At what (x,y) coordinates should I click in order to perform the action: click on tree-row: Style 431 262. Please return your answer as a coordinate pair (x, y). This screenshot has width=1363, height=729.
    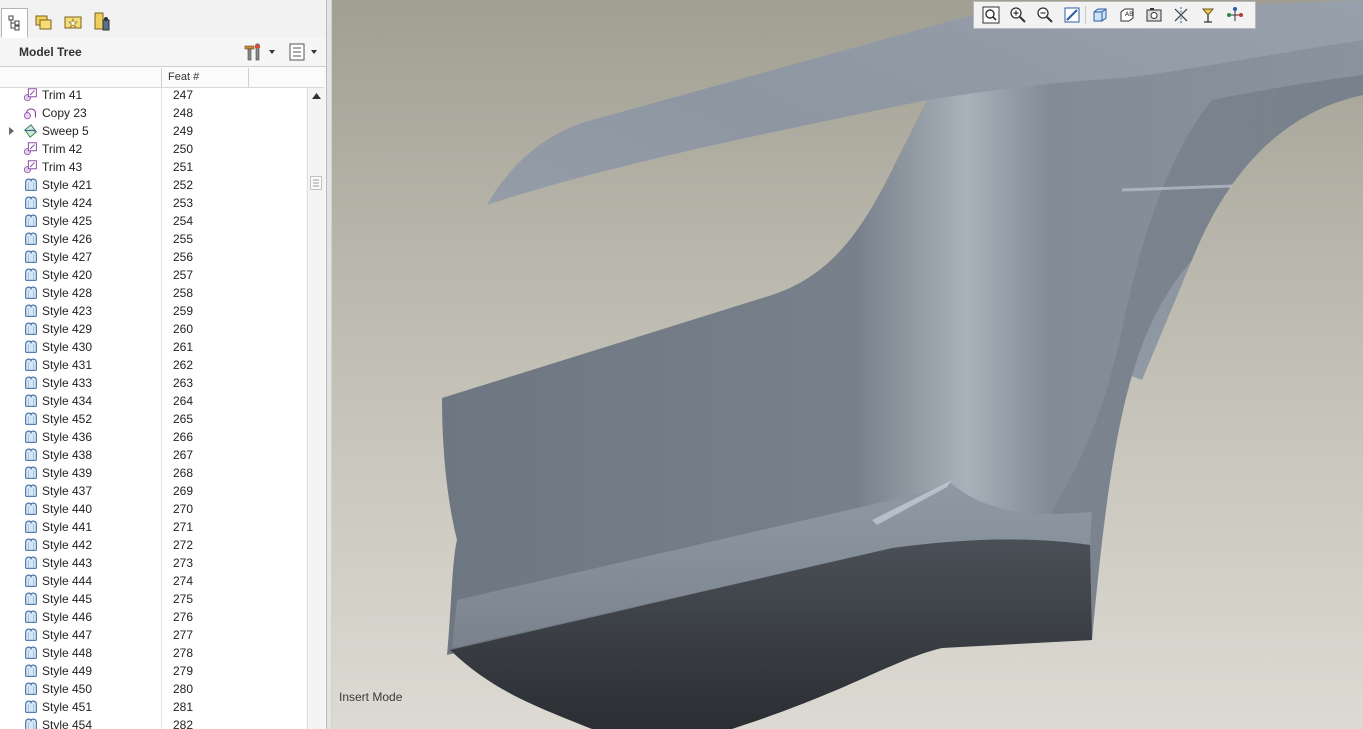
    Looking at the image, I should click on (153, 365).